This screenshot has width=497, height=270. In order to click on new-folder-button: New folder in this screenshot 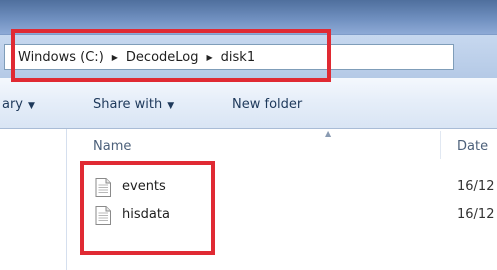, I will do `click(267, 104)`.